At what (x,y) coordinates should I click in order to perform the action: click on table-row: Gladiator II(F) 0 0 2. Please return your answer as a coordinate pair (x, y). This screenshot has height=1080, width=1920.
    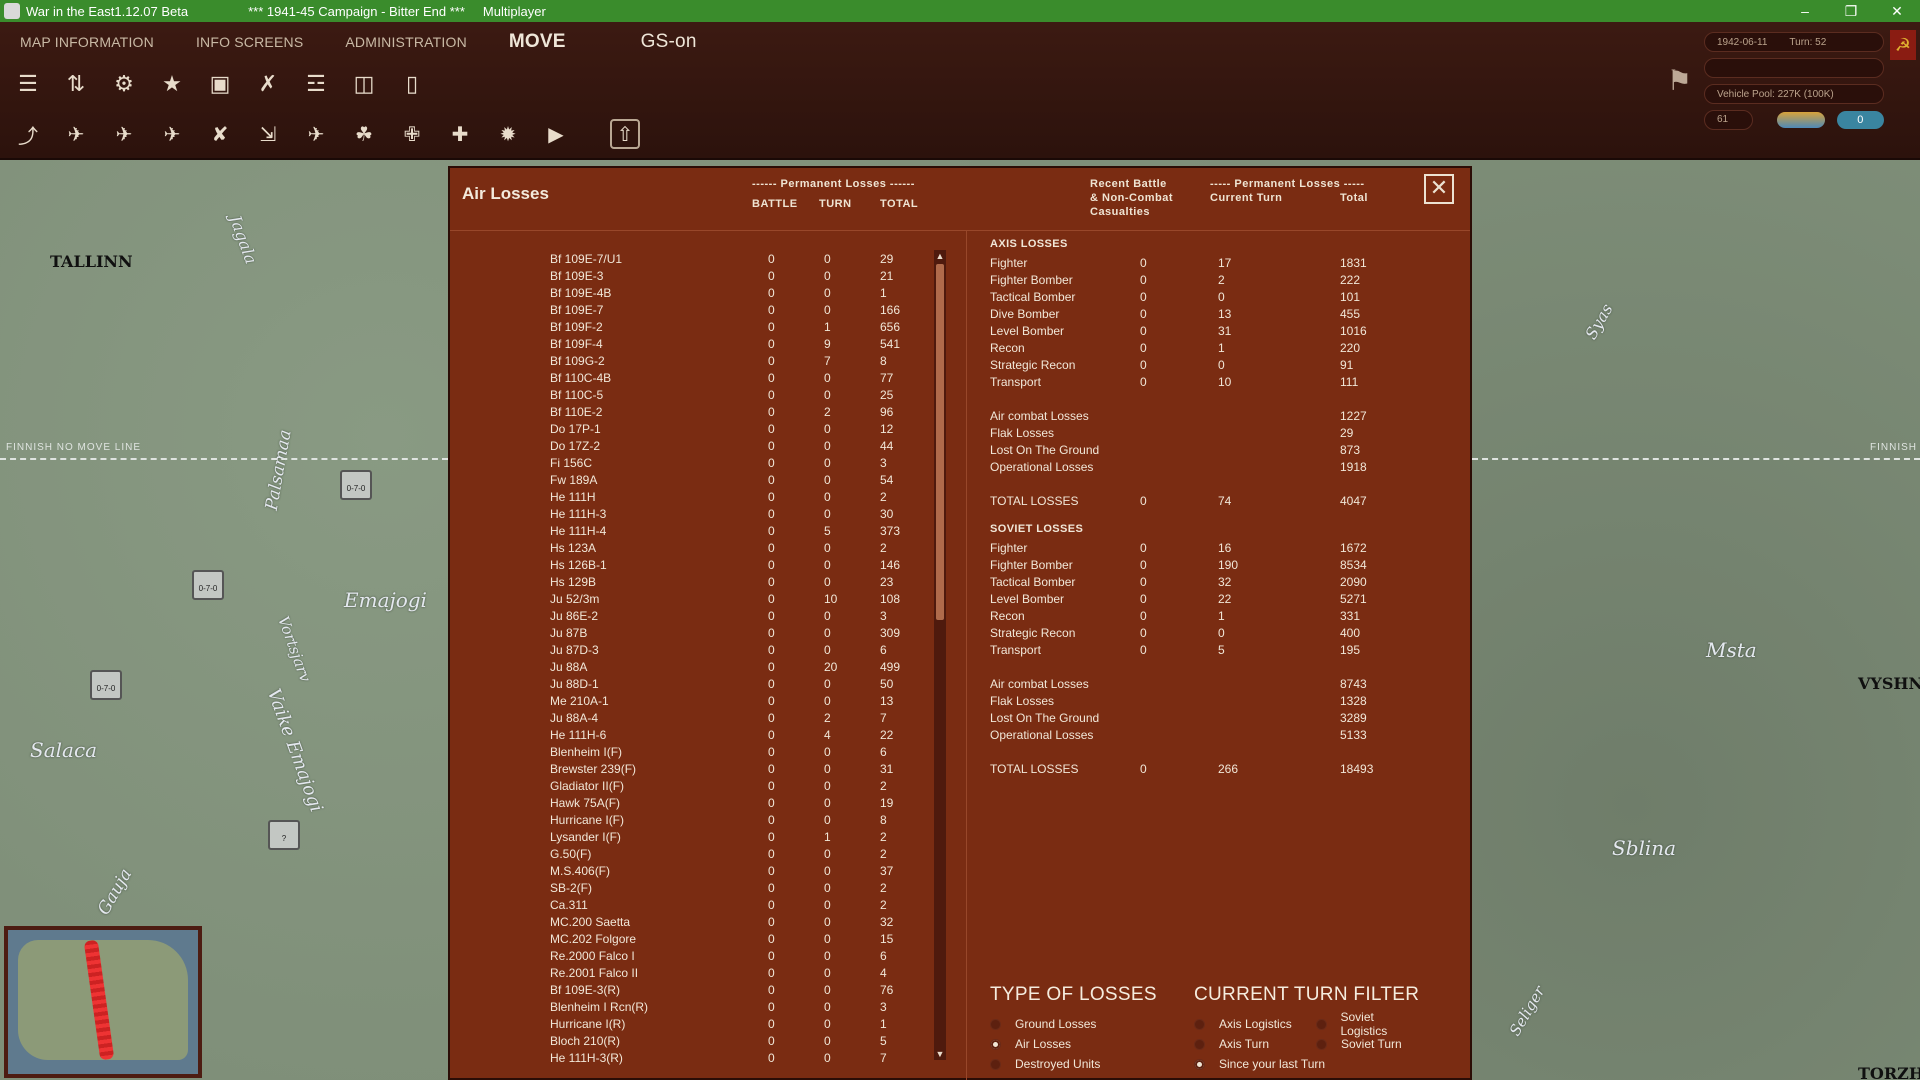
    Looking at the image, I should click on (700, 787).